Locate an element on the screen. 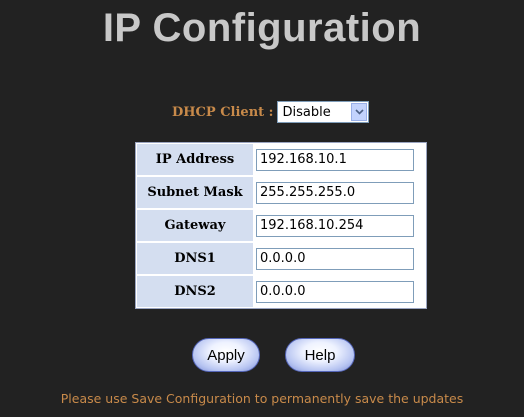 The height and width of the screenshot is (417, 524). ip-address-input is located at coordinates (335, 159).